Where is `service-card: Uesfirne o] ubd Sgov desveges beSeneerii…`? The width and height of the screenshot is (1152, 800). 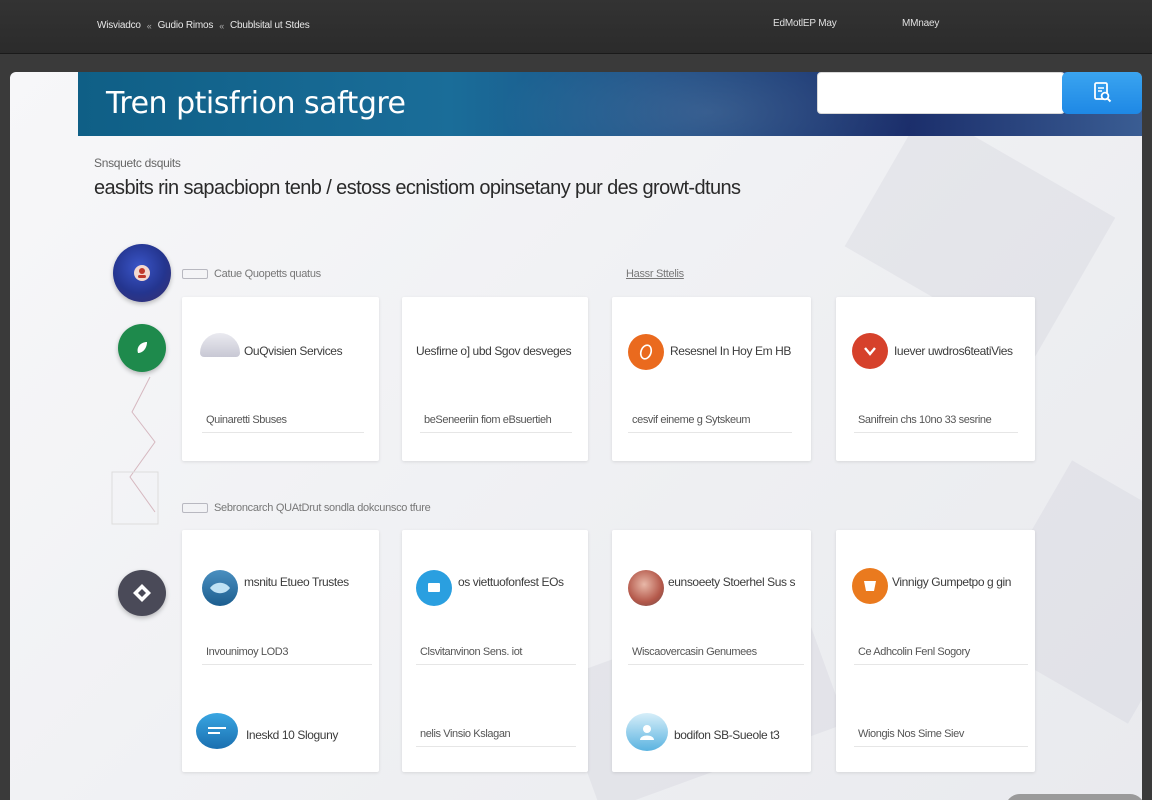
service-card: Uesfirne o] ubd Sgov desveges beSeneerii… is located at coordinates (495, 379).